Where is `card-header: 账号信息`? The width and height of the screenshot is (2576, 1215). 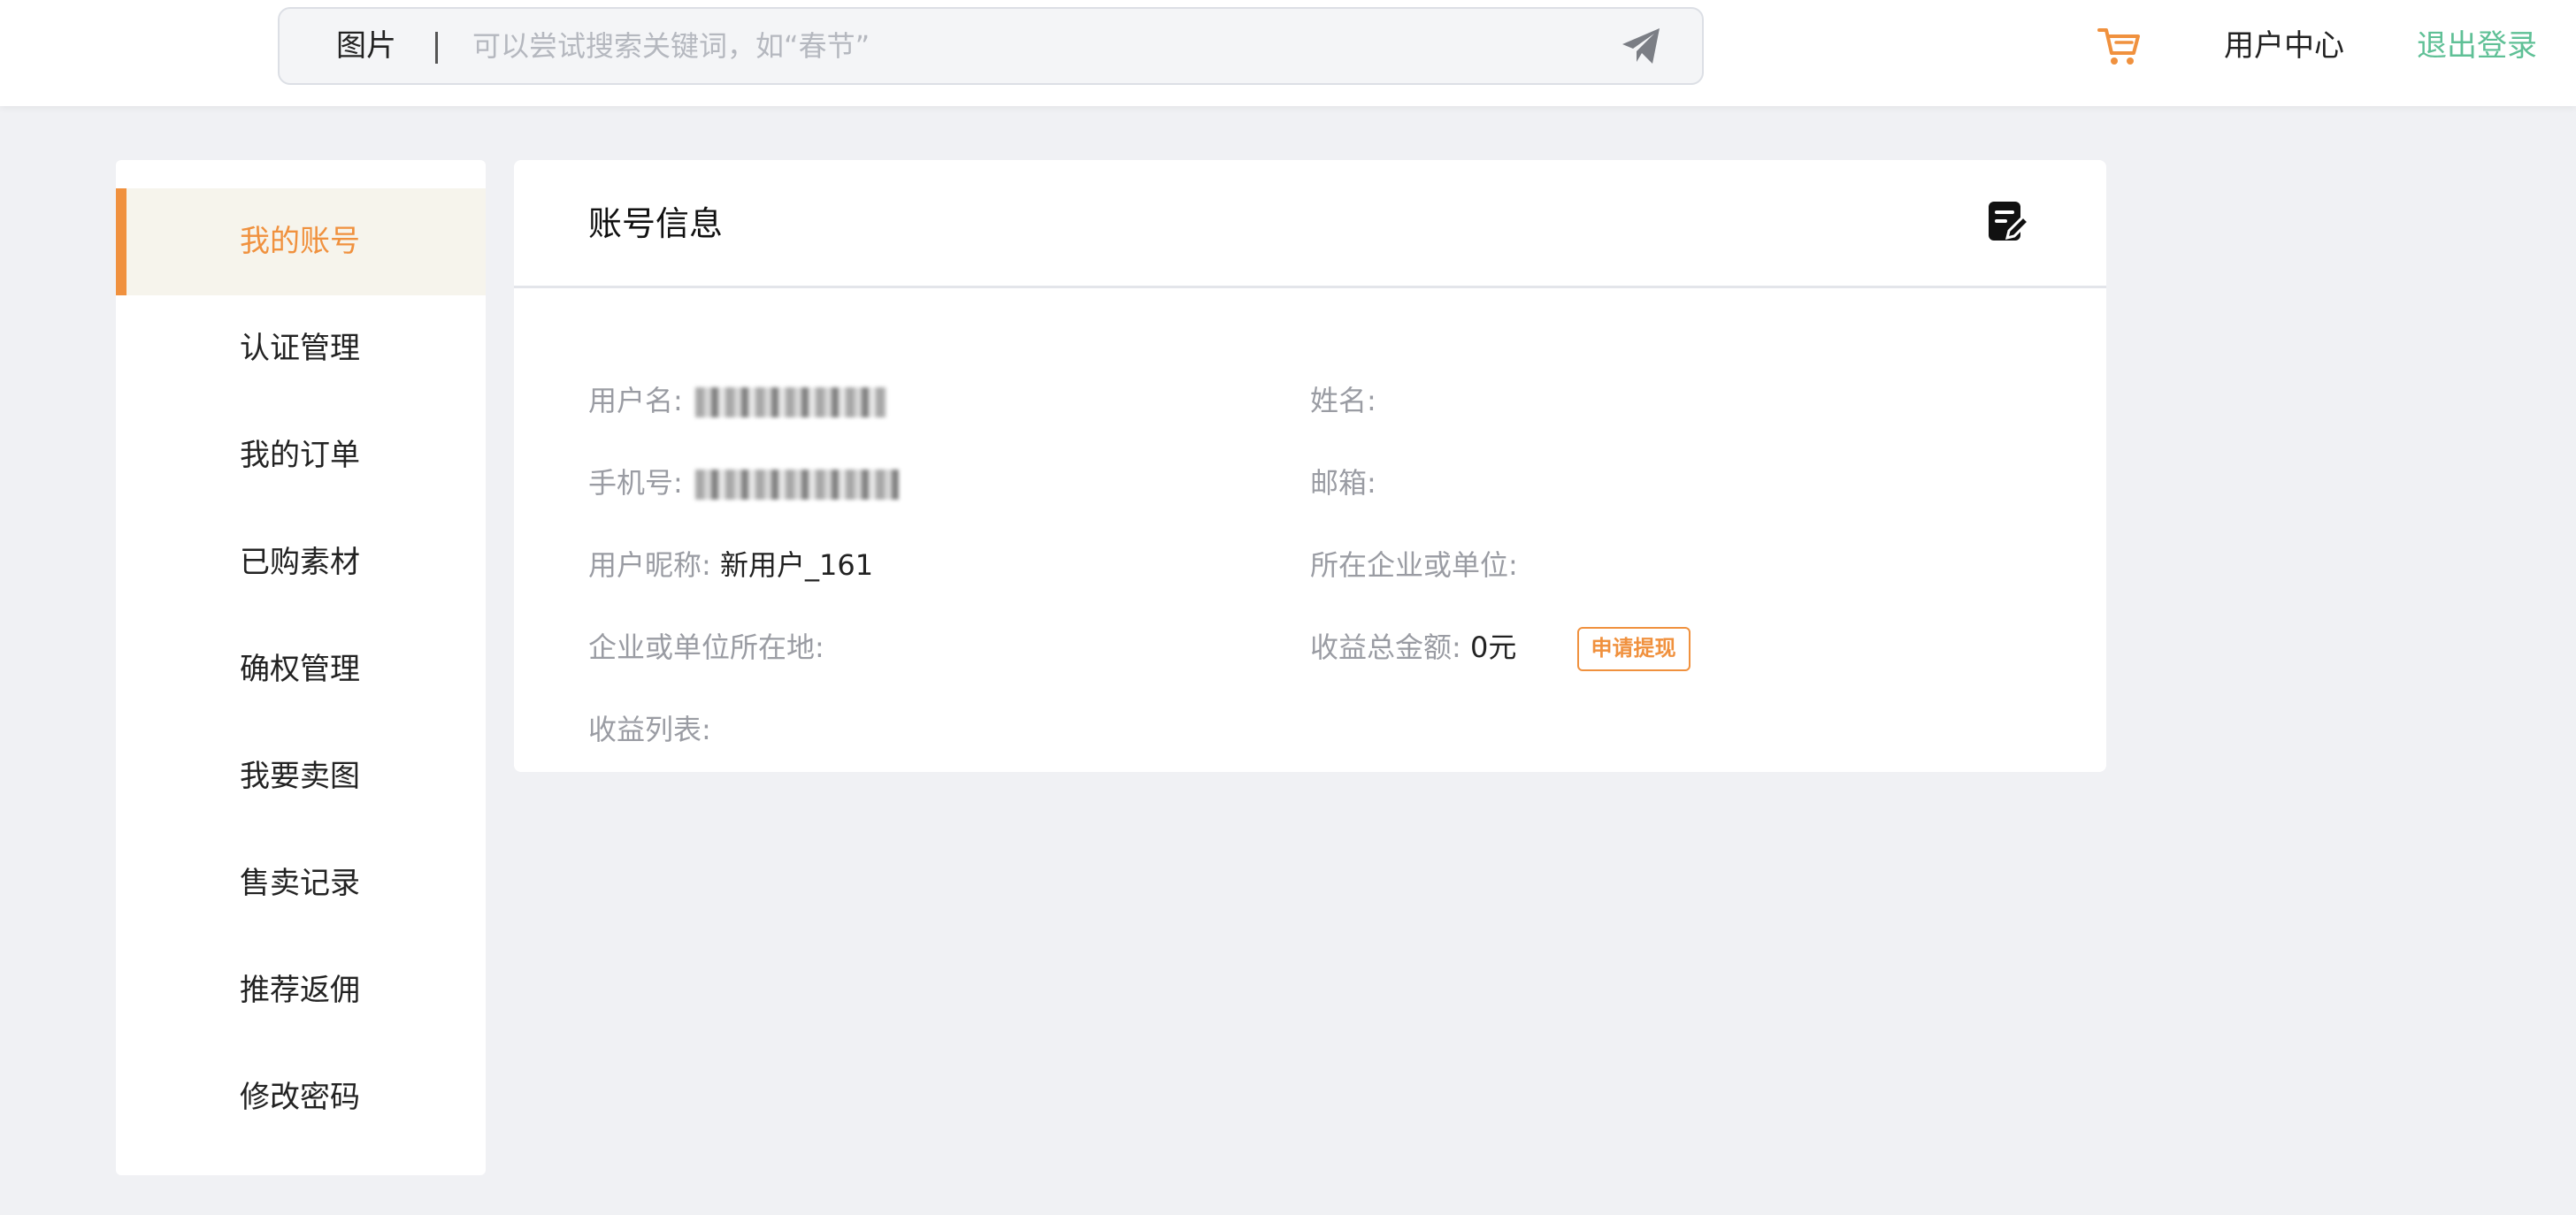
card-header: 账号信息 is located at coordinates (1310, 224).